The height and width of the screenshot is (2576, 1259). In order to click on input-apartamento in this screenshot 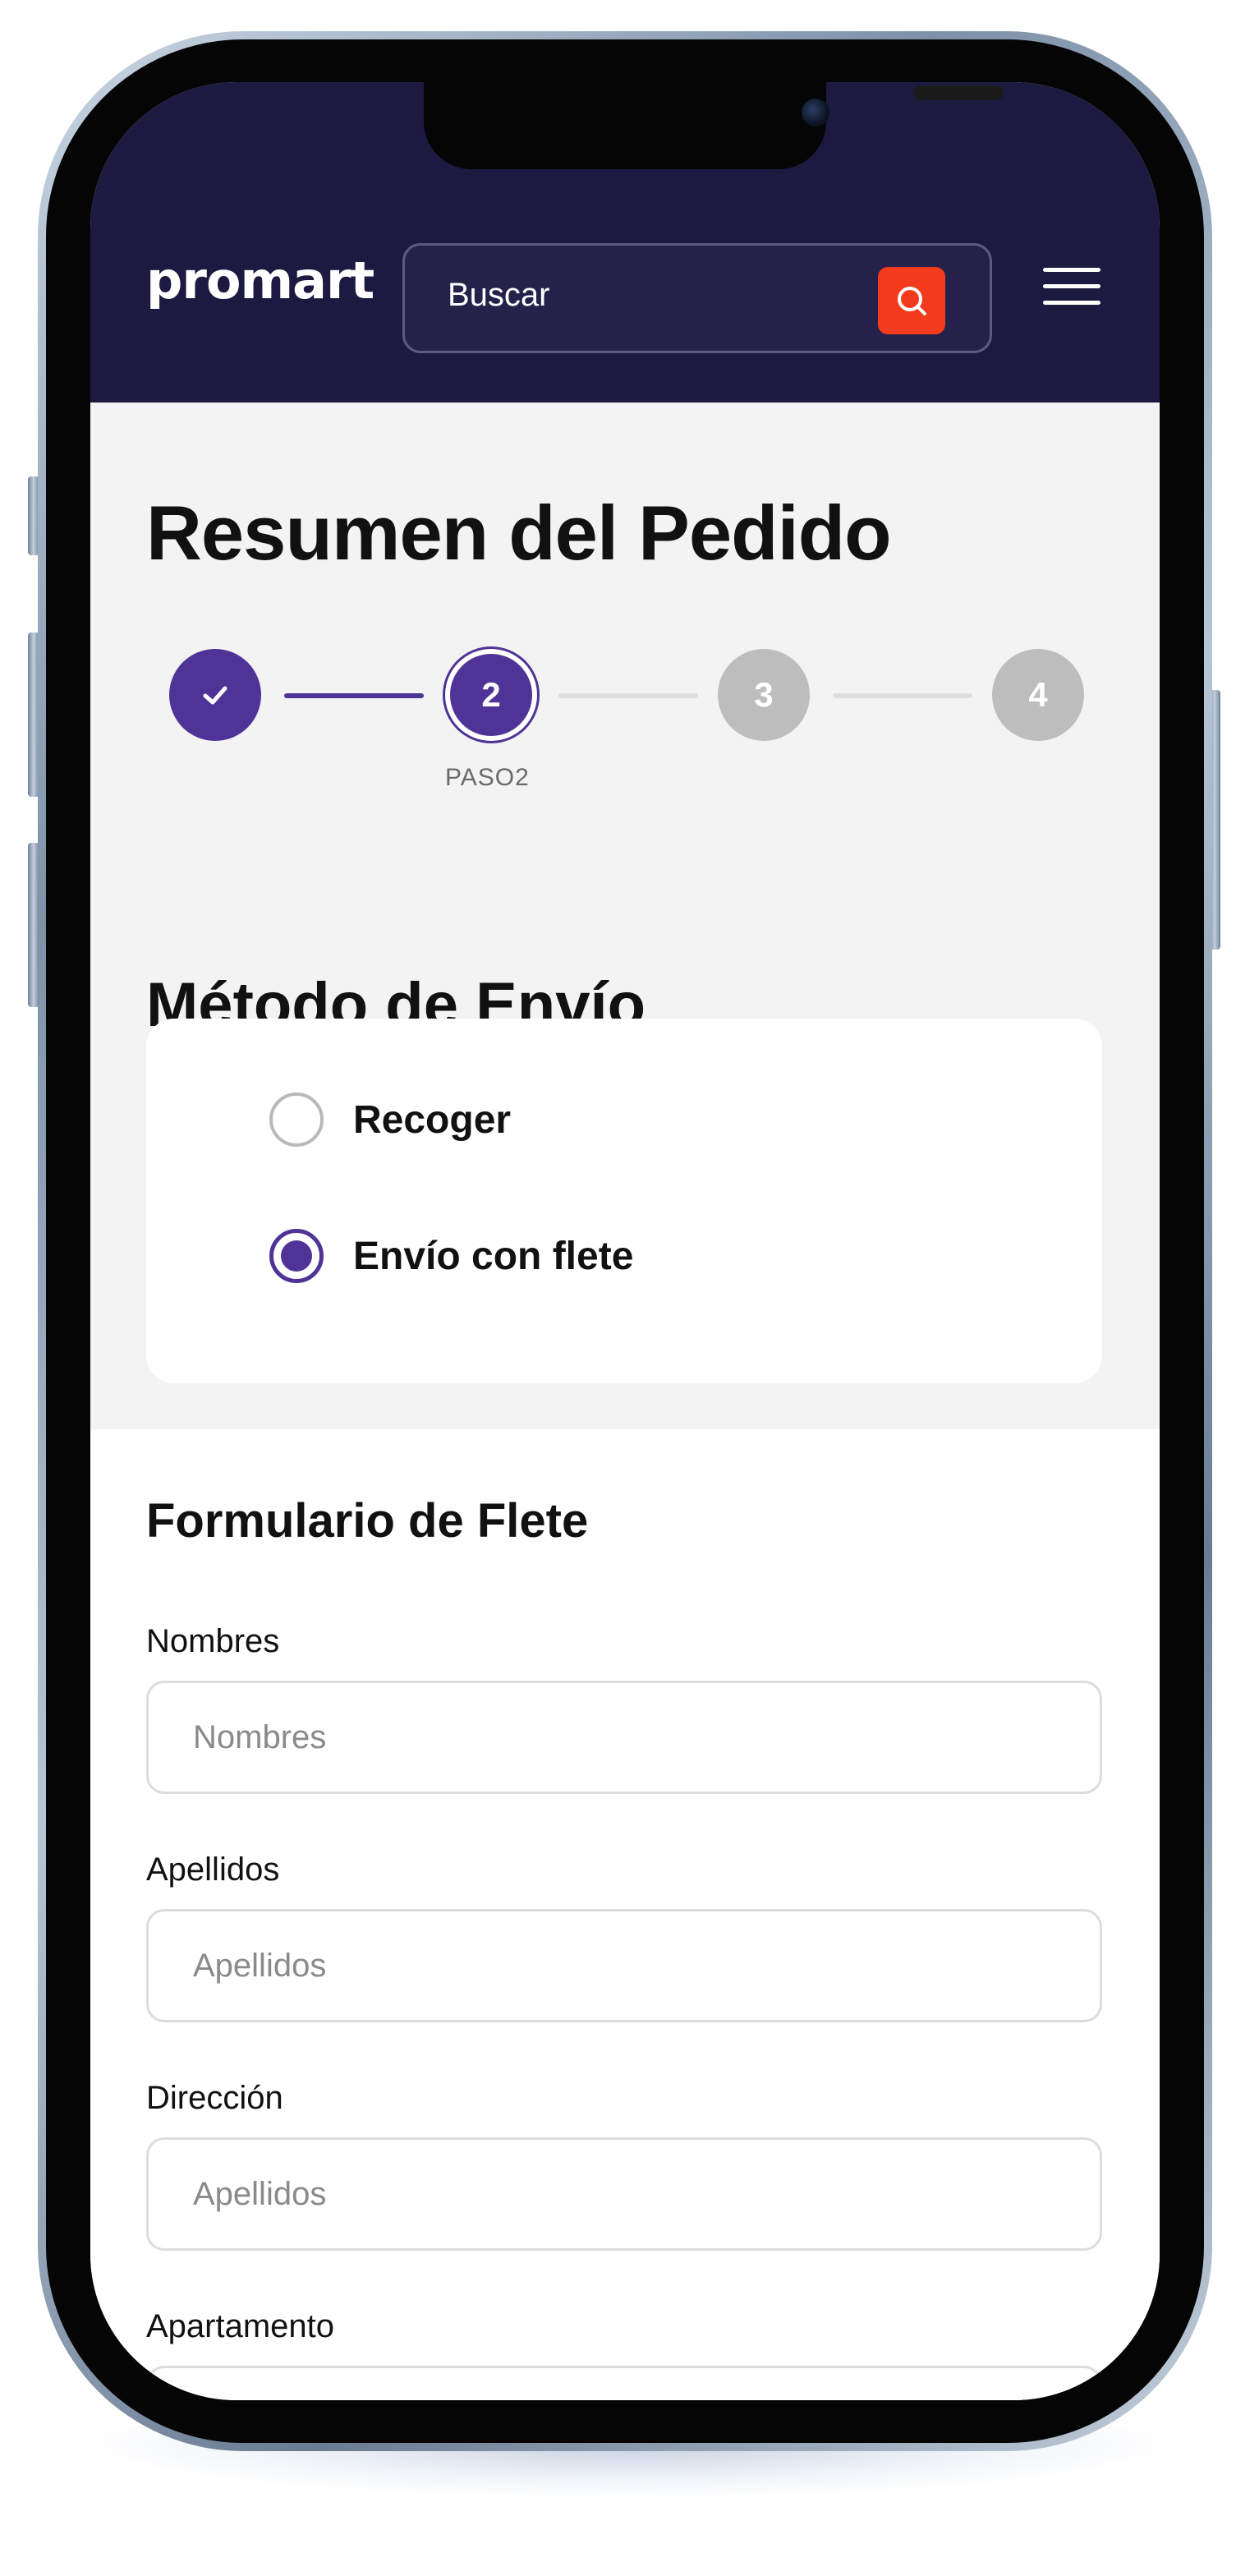, I will do `click(624, 2383)`.